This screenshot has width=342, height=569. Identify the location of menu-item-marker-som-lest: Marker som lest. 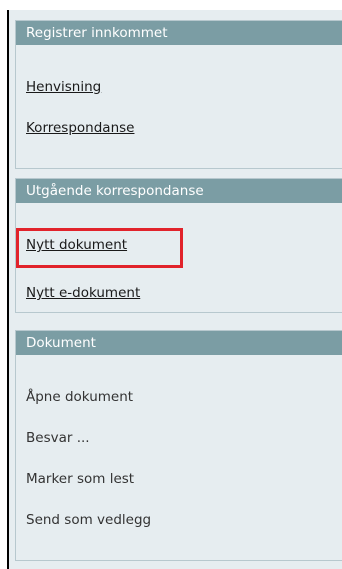
(80, 479).